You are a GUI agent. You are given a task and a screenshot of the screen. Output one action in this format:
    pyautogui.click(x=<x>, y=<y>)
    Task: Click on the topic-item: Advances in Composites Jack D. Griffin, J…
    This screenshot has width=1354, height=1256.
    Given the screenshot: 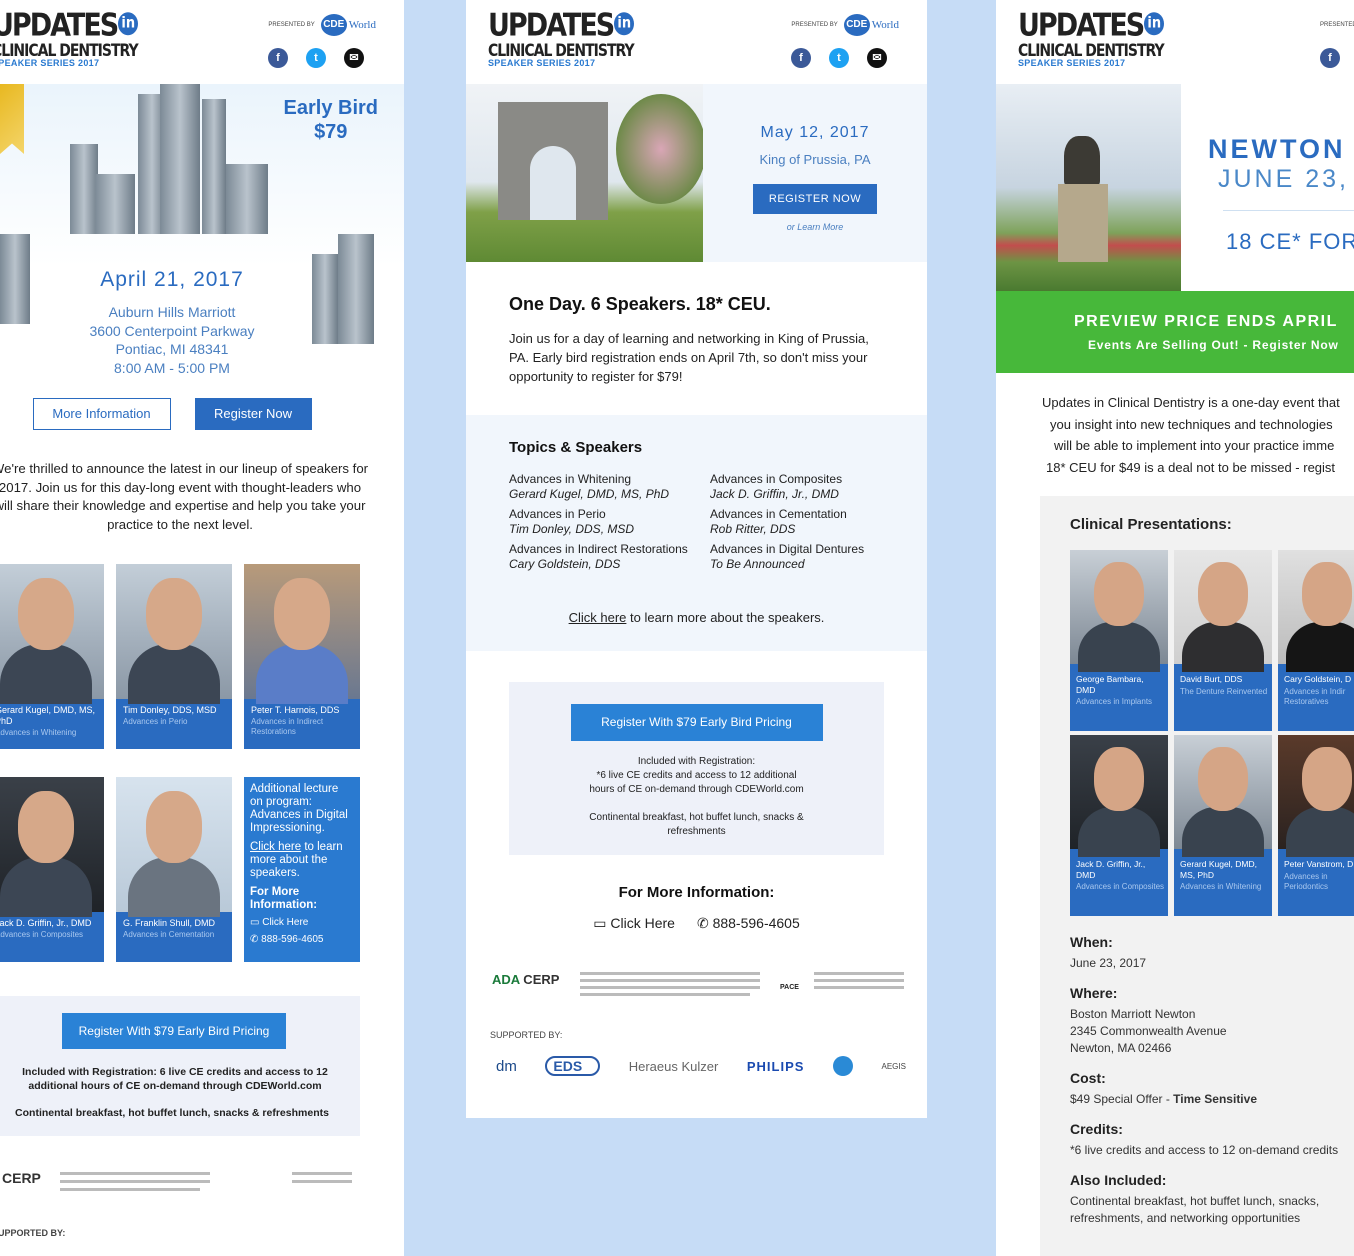 What is the action you would take?
    pyautogui.click(x=800, y=487)
    